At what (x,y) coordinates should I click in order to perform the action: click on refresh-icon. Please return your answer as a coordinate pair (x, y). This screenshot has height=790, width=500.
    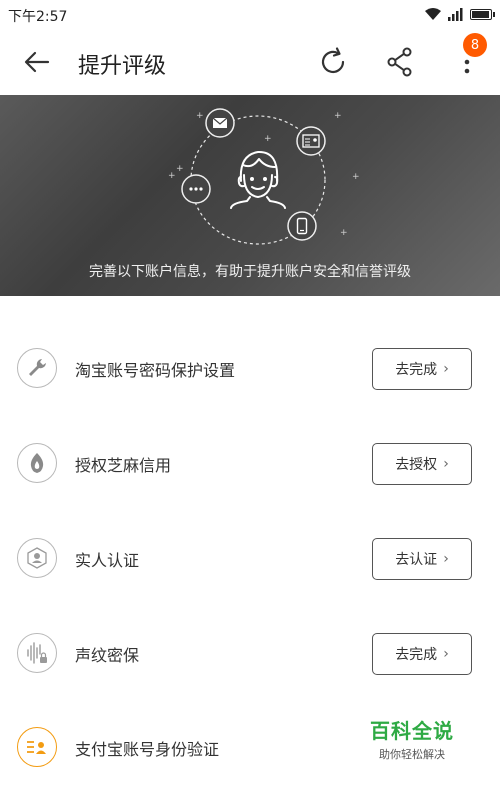
    Looking at the image, I should click on (333, 60).